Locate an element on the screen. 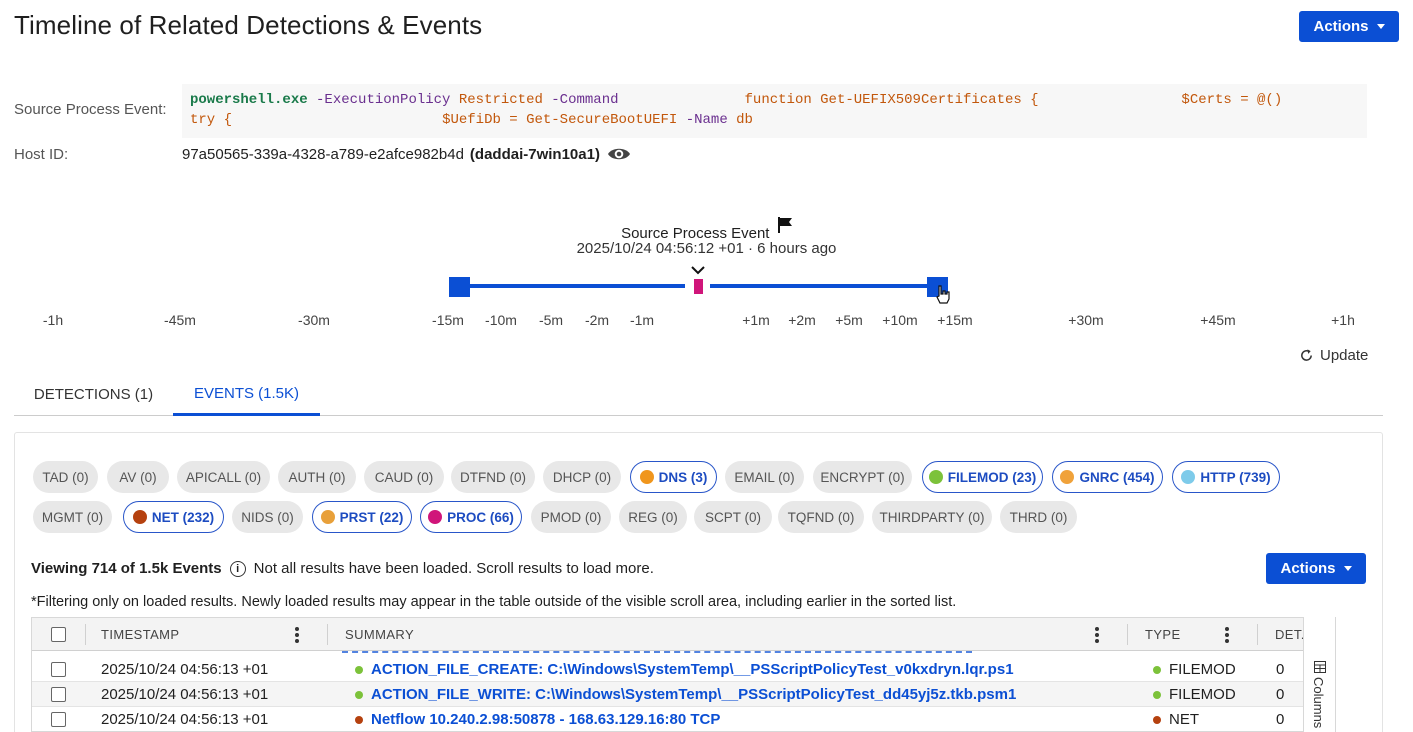  filter-chip: HTTP (739) is located at coordinates (1226, 477).